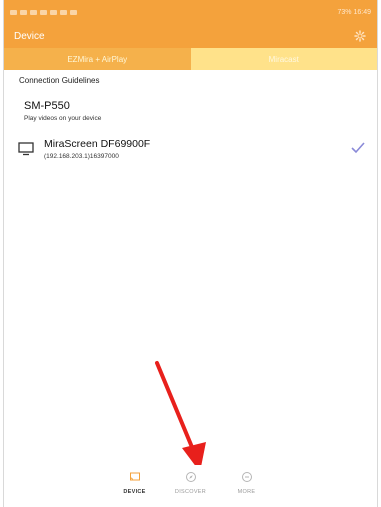 This screenshot has width=381, height=507. I want to click on settings-button, so click(360, 36).